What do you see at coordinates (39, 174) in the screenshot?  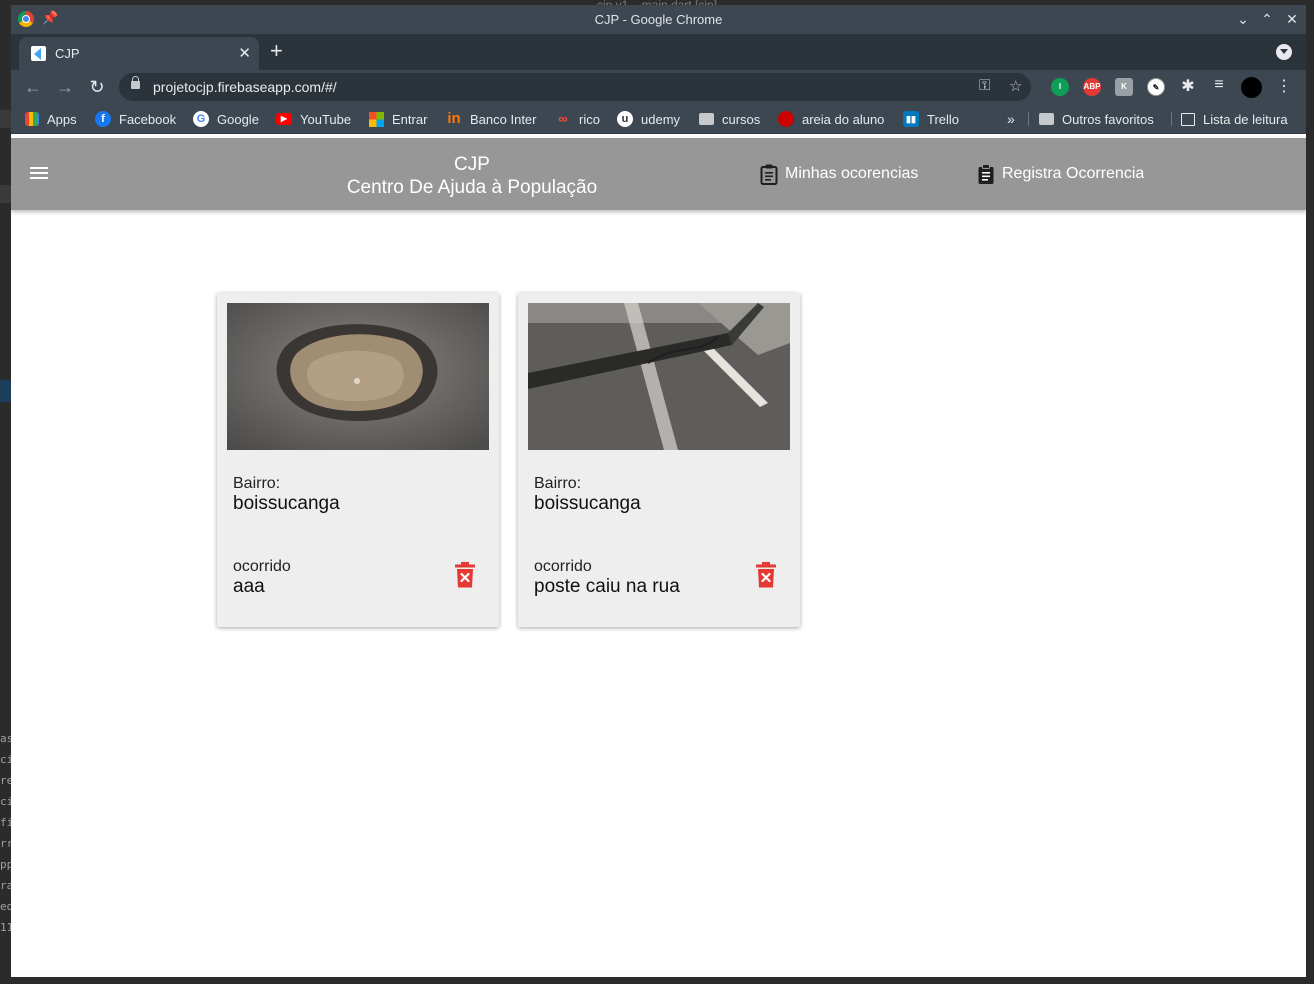 I see `hamburger-menu-icon` at bounding box center [39, 174].